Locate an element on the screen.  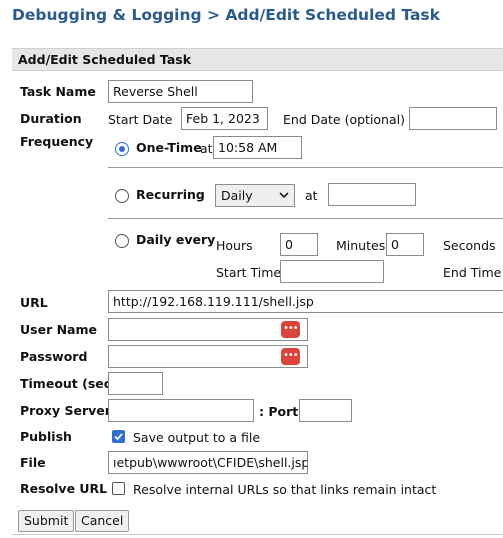
hours-label: Hours is located at coordinates (234, 245).